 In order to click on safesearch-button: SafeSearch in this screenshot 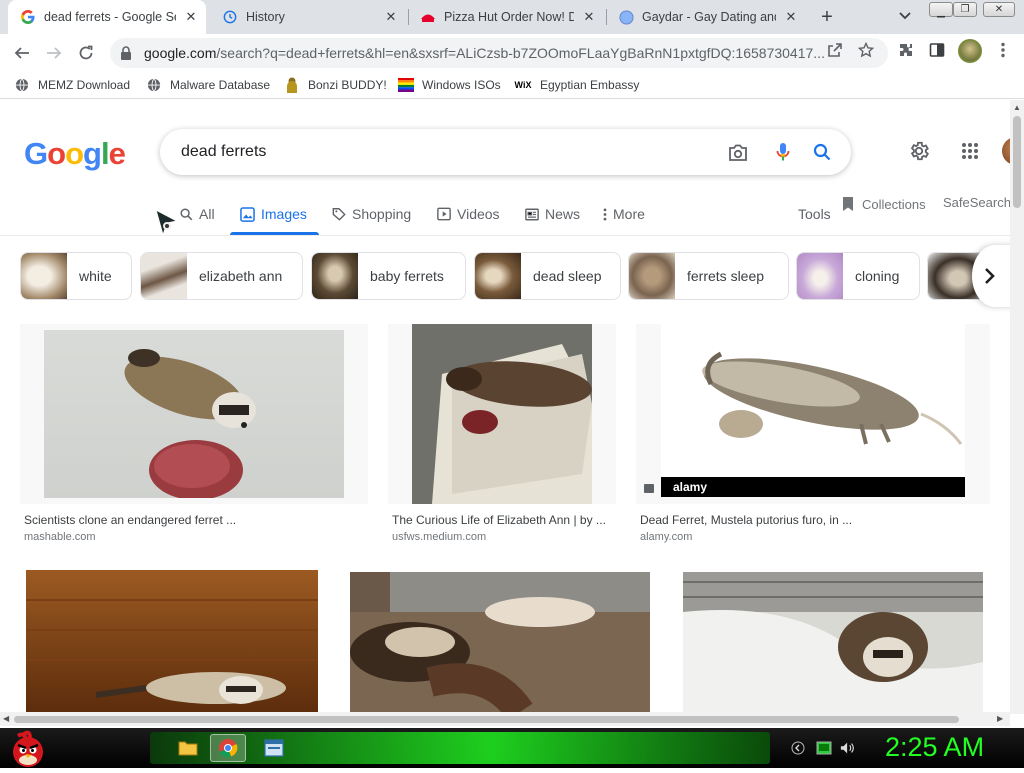, I will do `click(976, 202)`.